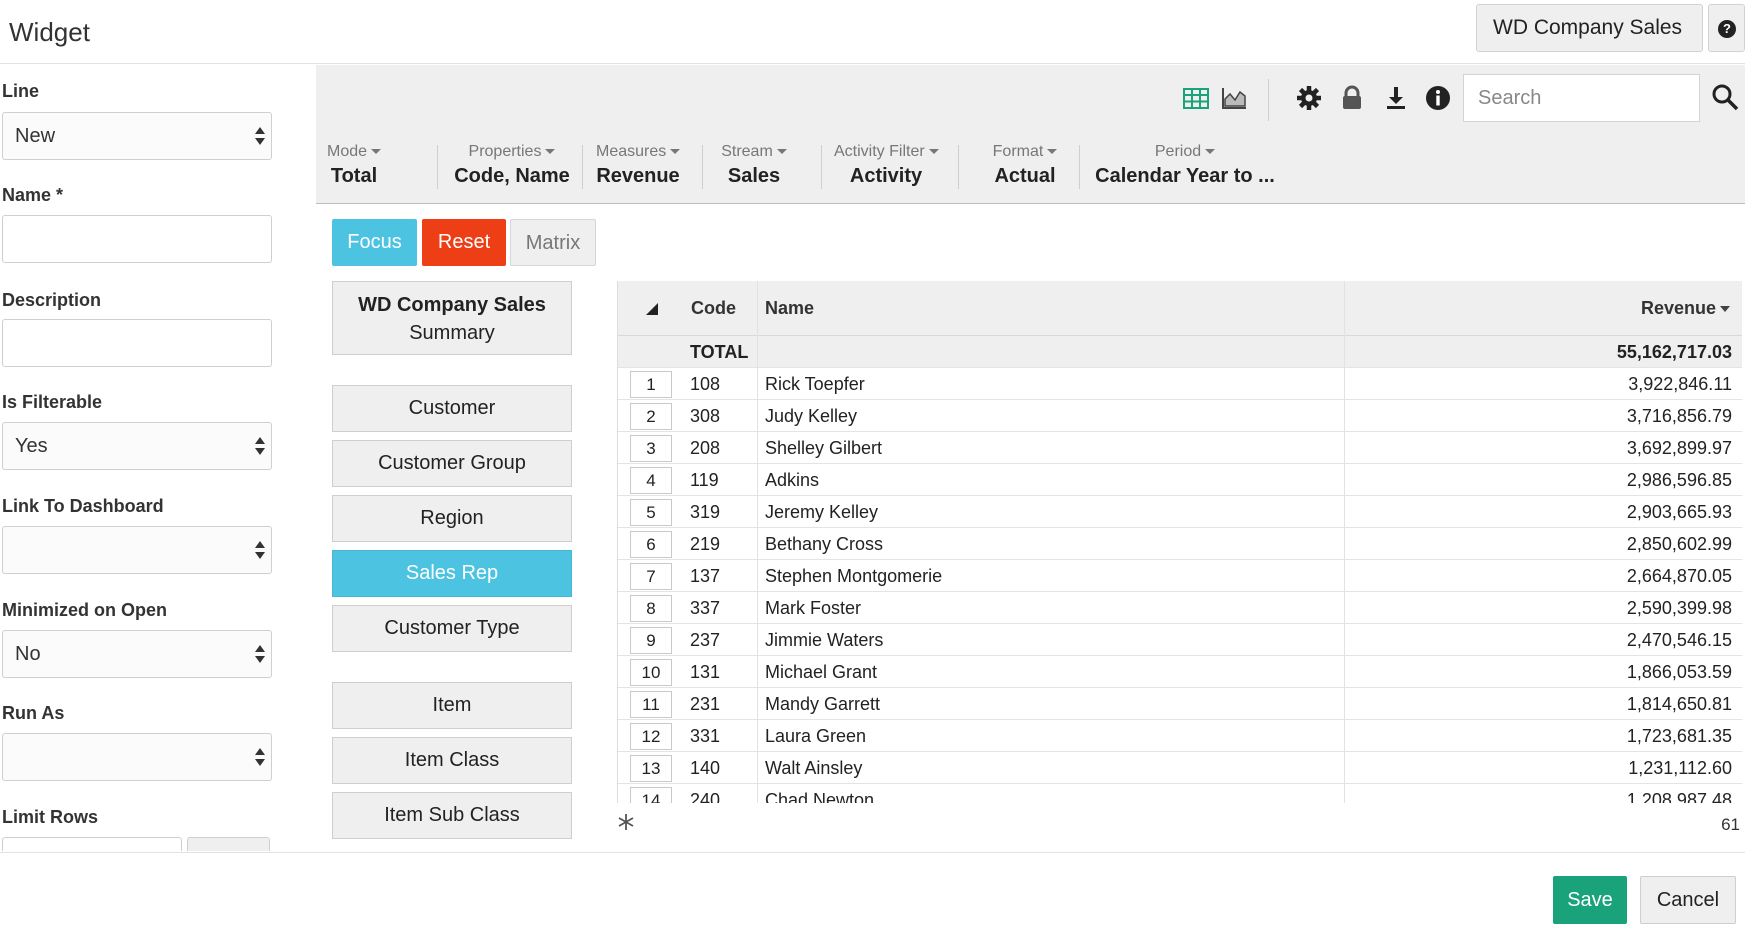 This screenshot has height=926, width=1745. What do you see at coordinates (452, 463) in the screenshot?
I see `dimension-customer-group: Customer Group` at bounding box center [452, 463].